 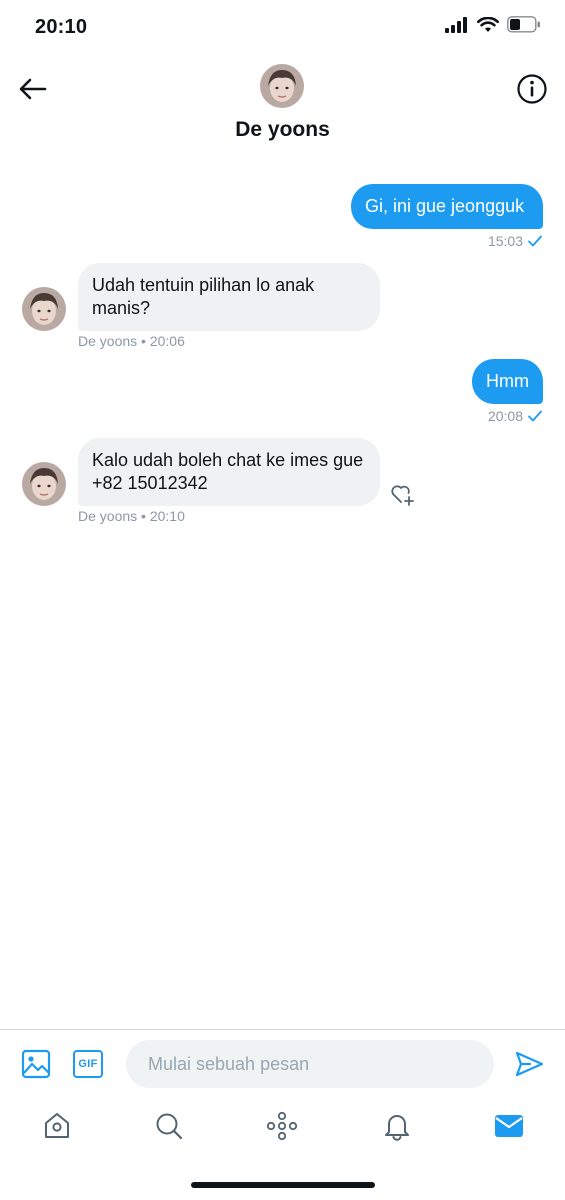 I want to click on info-icon, so click(x=532, y=89).